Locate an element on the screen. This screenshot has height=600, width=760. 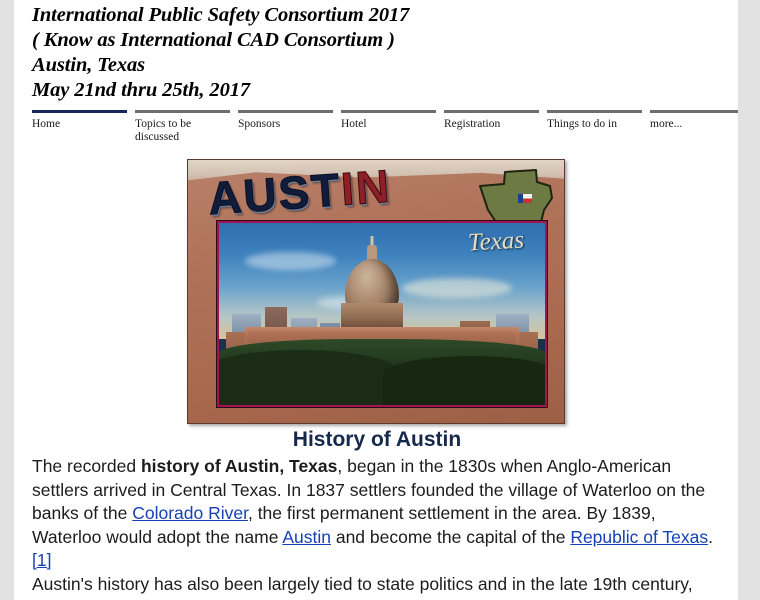
austin-word-red: IN is located at coordinates (366, 187).